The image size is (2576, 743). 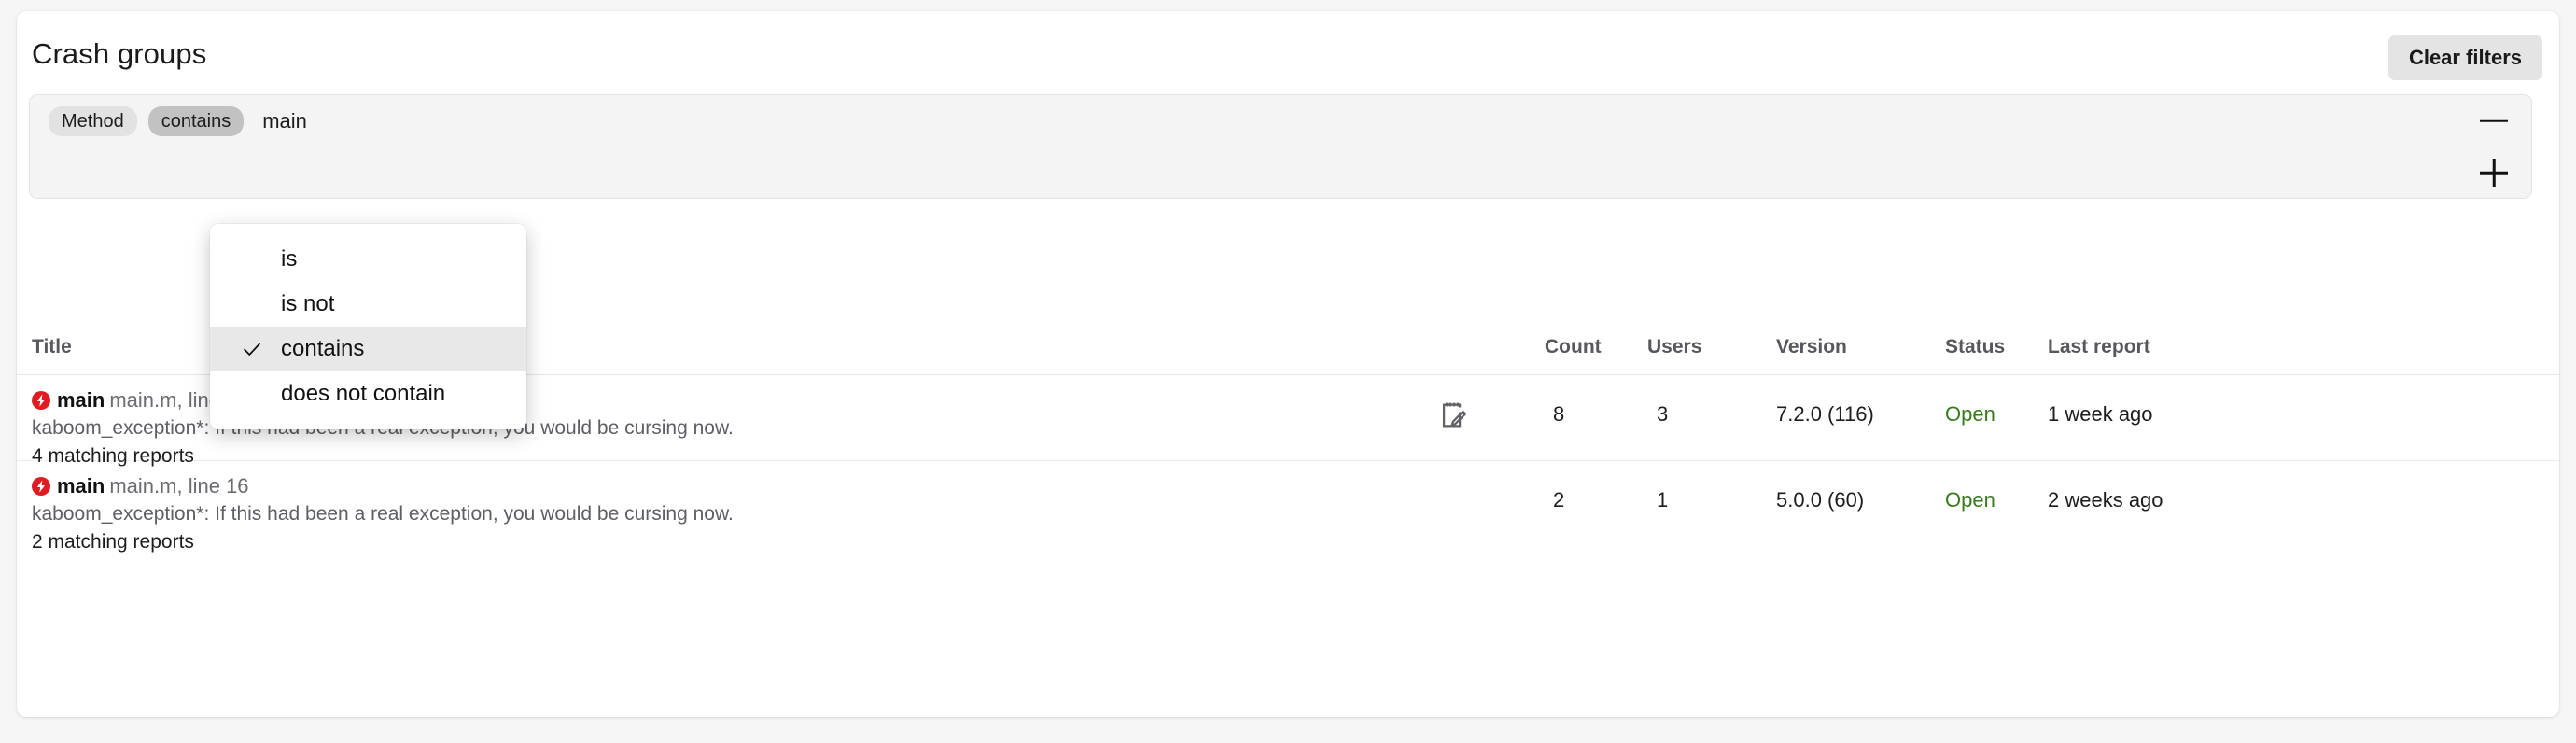 I want to click on column-header-status: Status, so click(x=1975, y=347).